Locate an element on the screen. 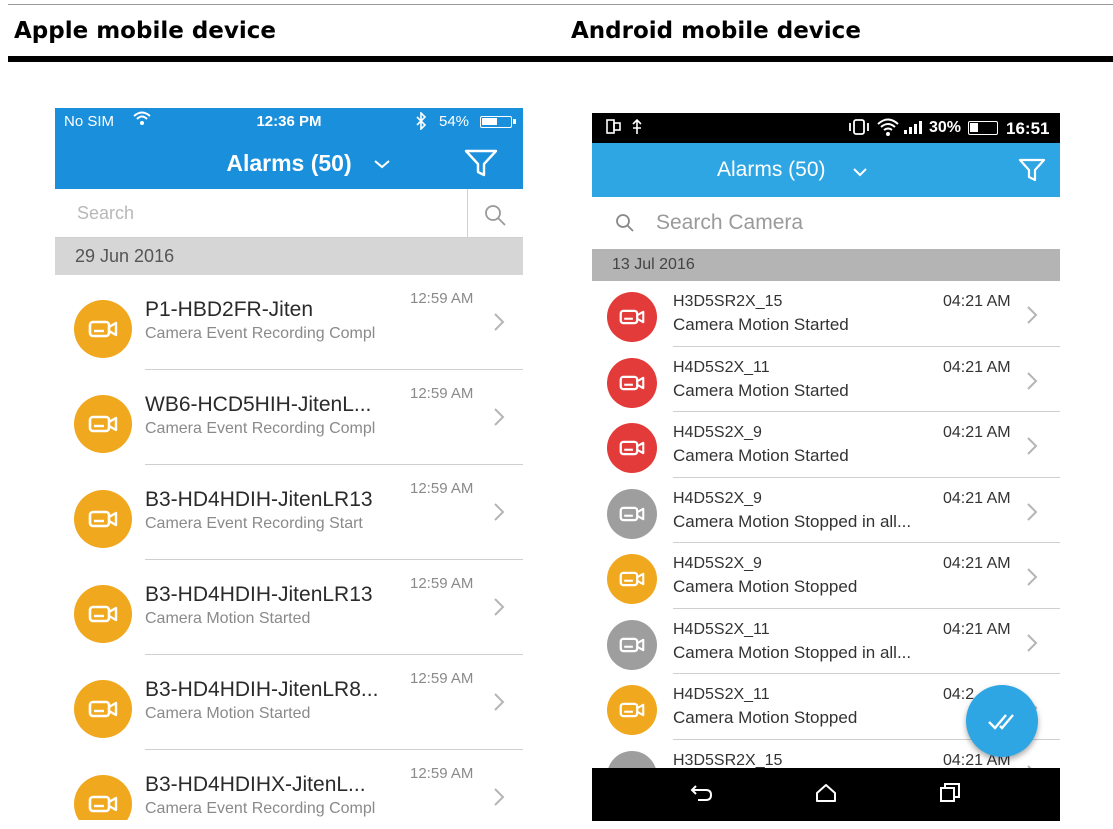  ios-status-bar: No SIM 12:36 PM 54% is located at coordinates (289, 122).